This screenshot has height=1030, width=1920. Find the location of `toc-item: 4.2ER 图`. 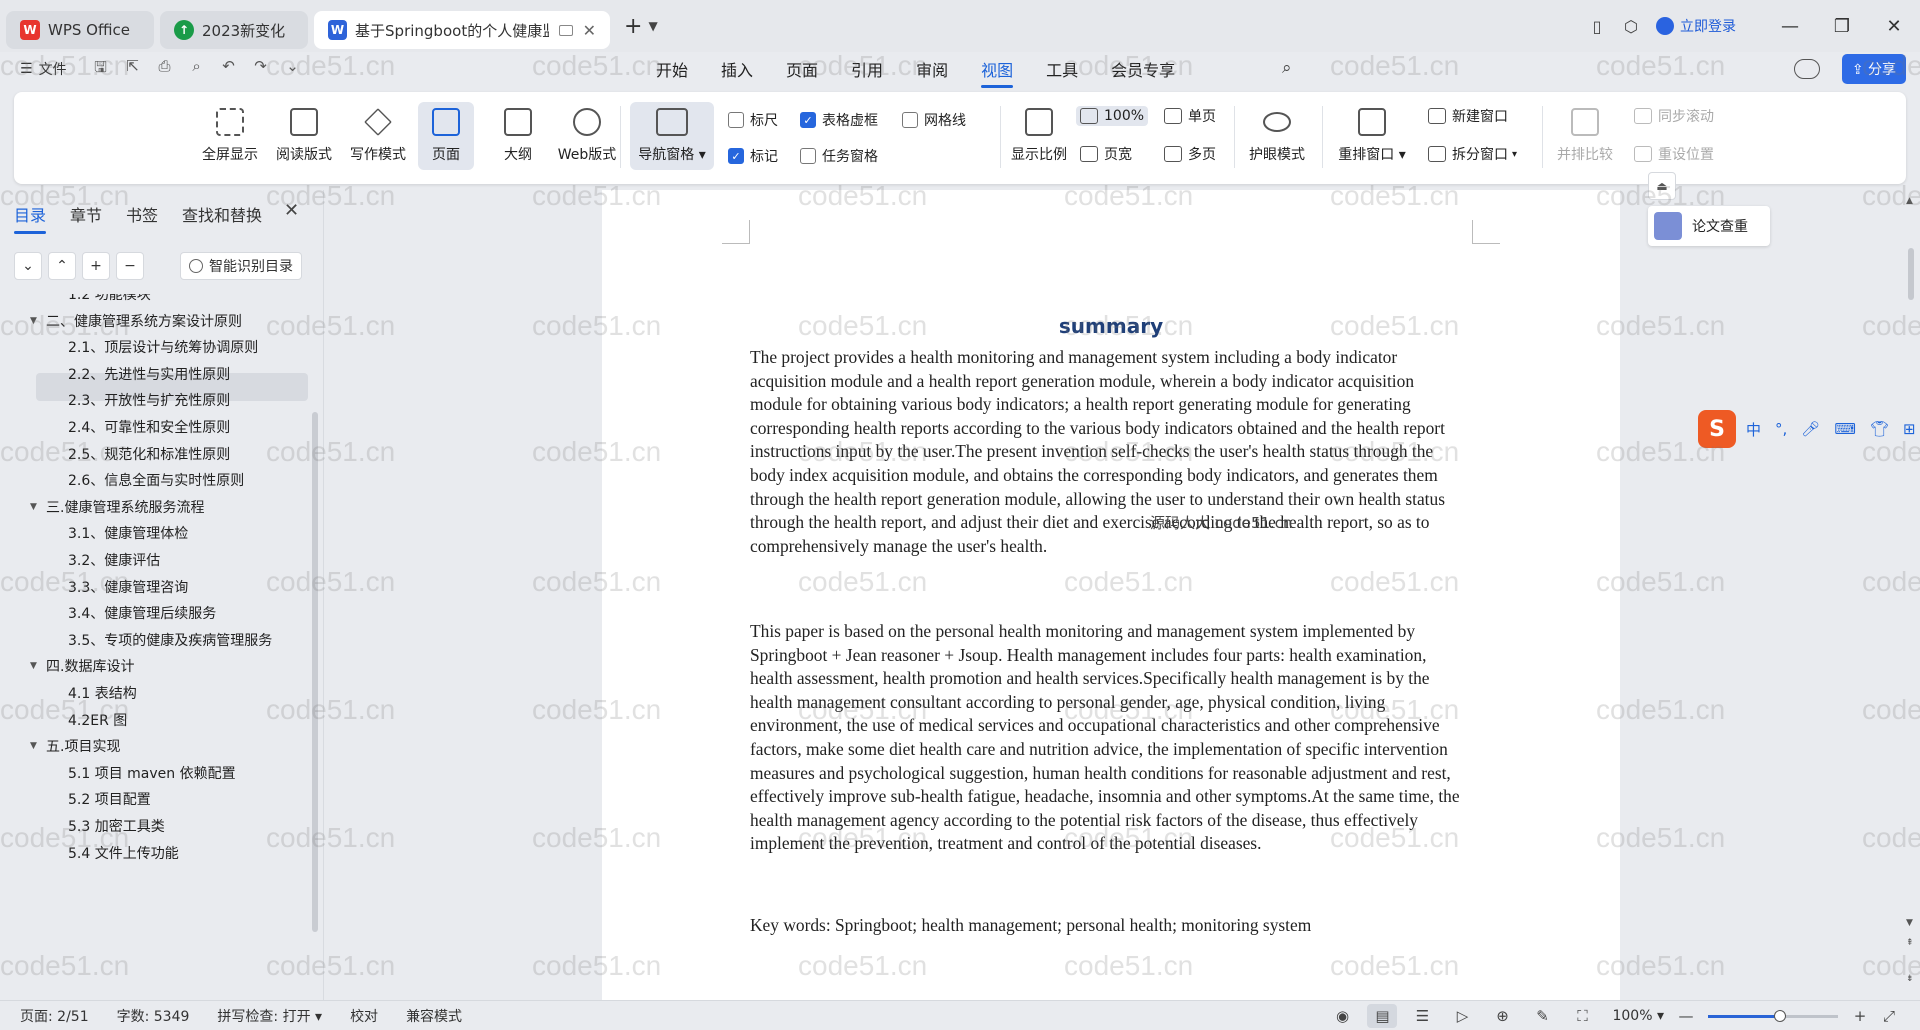

toc-item: 4.2ER 图 is located at coordinates (97, 720).